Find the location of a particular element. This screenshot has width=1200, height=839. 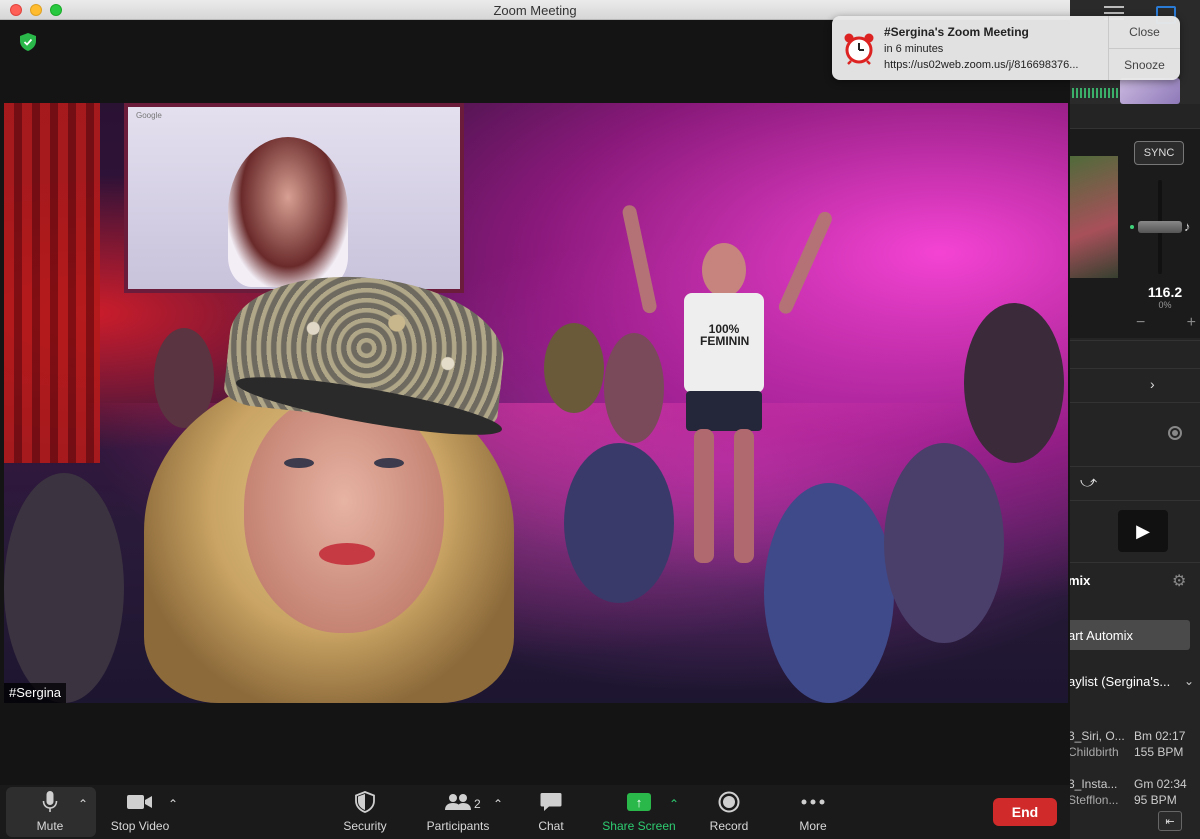

track-bpm: 155 BPM is located at coordinates (1159, 752).